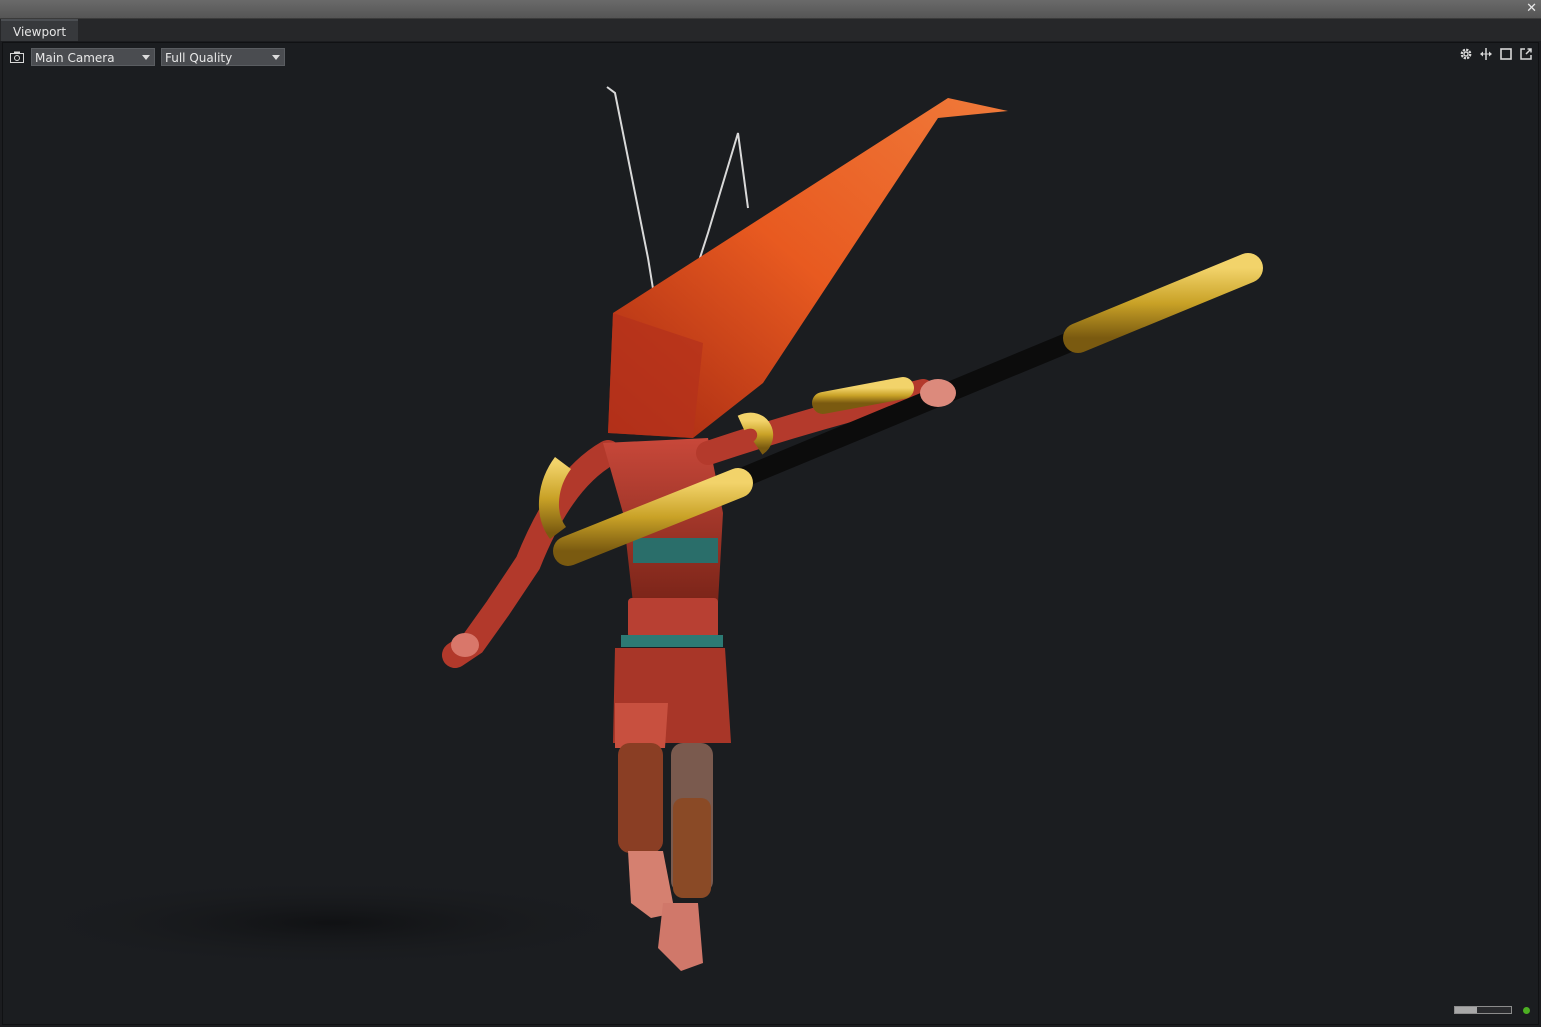 The width and height of the screenshot is (1541, 1027). What do you see at coordinates (938, 393) in the screenshot?
I see `right-hand` at bounding box center [938, 393].